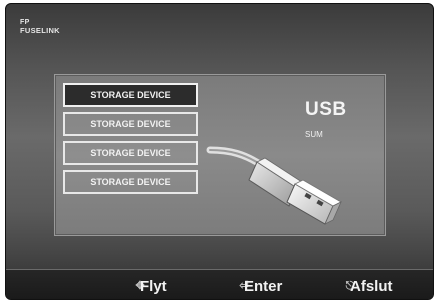  I want to click on device-item-4: STORAGE DEVICE, so click(130, 182).